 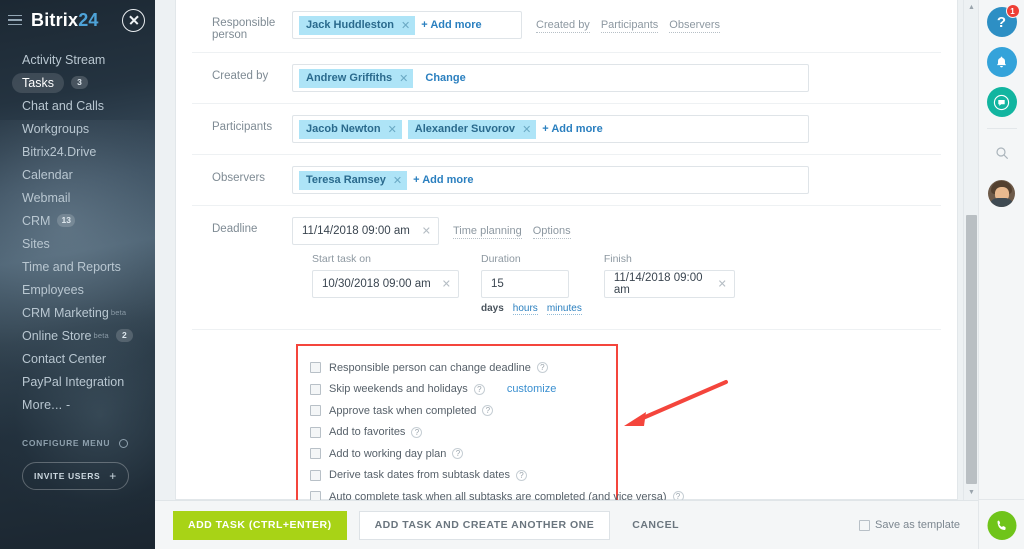 What do you see at coordinates (77, 243) in the screenshot?
I see `sidebar-item-sites: Sites` at bounding box center [77, 243].